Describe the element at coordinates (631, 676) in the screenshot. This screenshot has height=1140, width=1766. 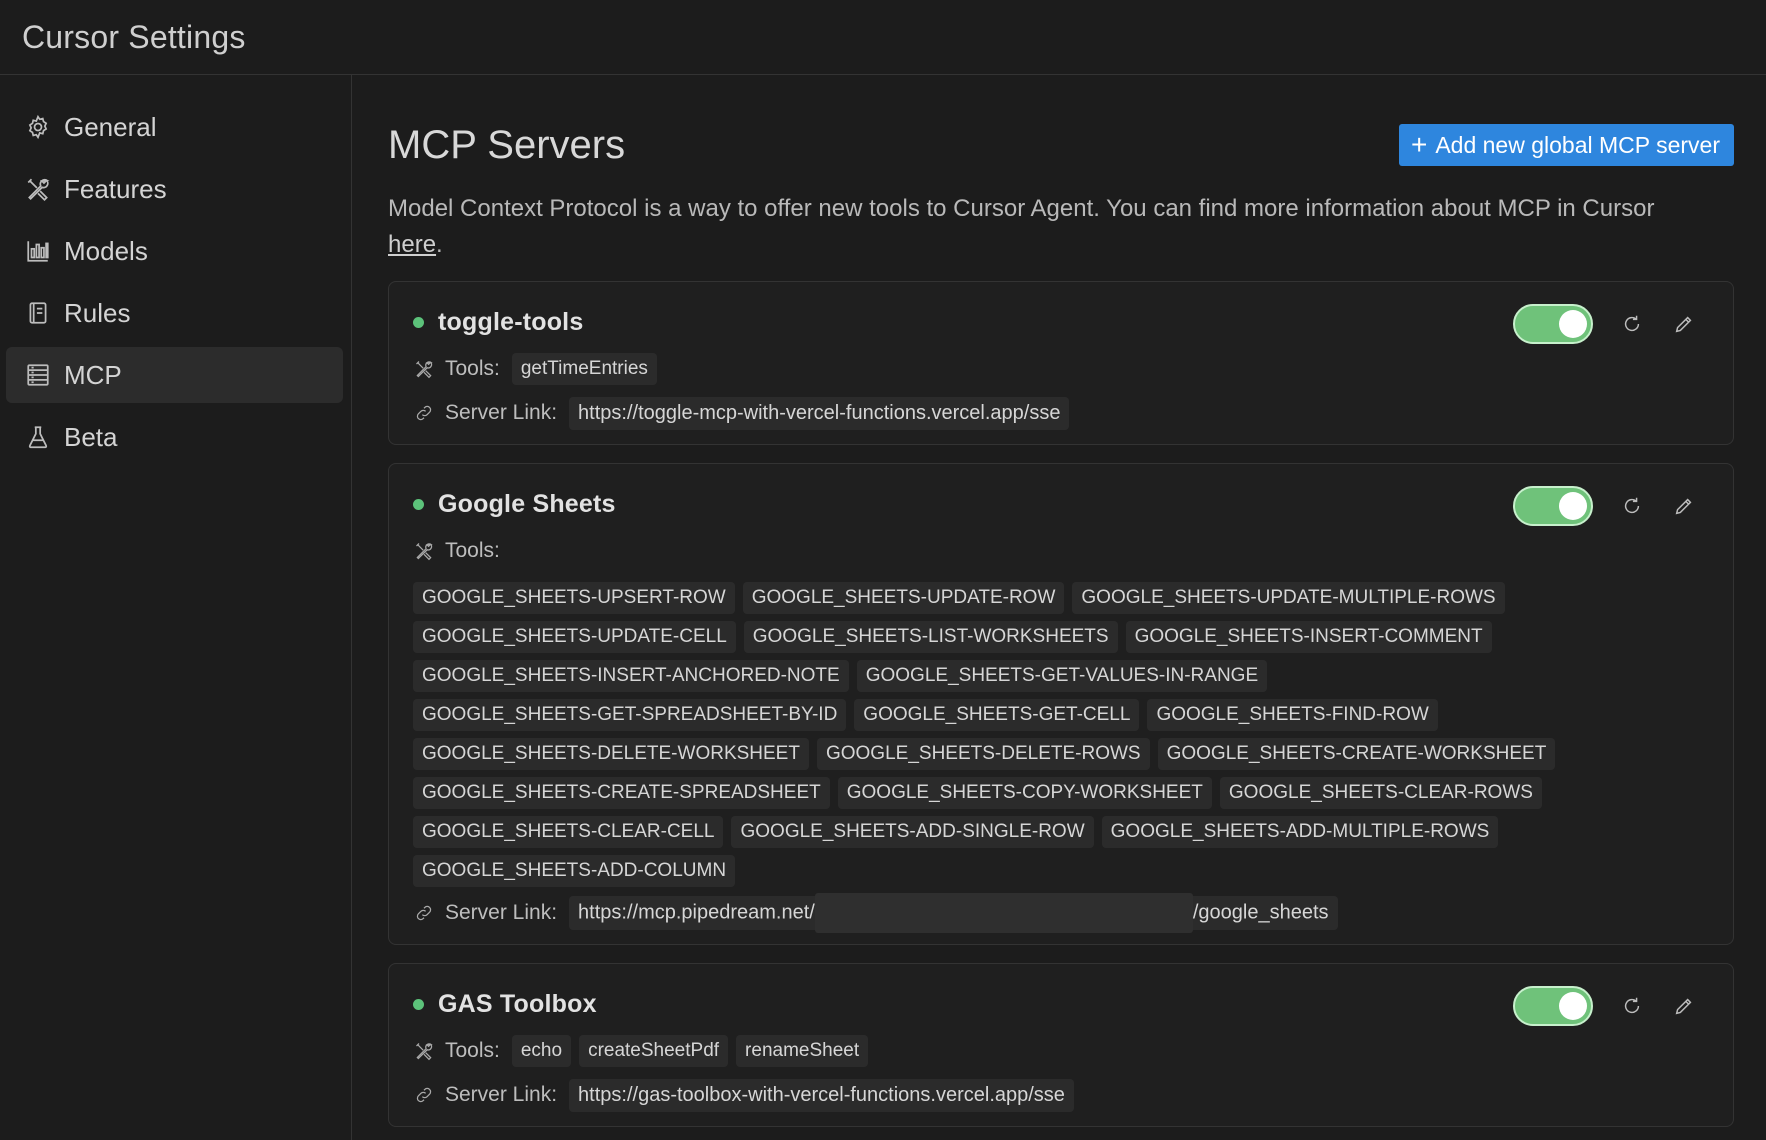
I see `tool-chip: GOOGLE_SHEETS-INSERT-ANCHORED-NOTE` at that location.